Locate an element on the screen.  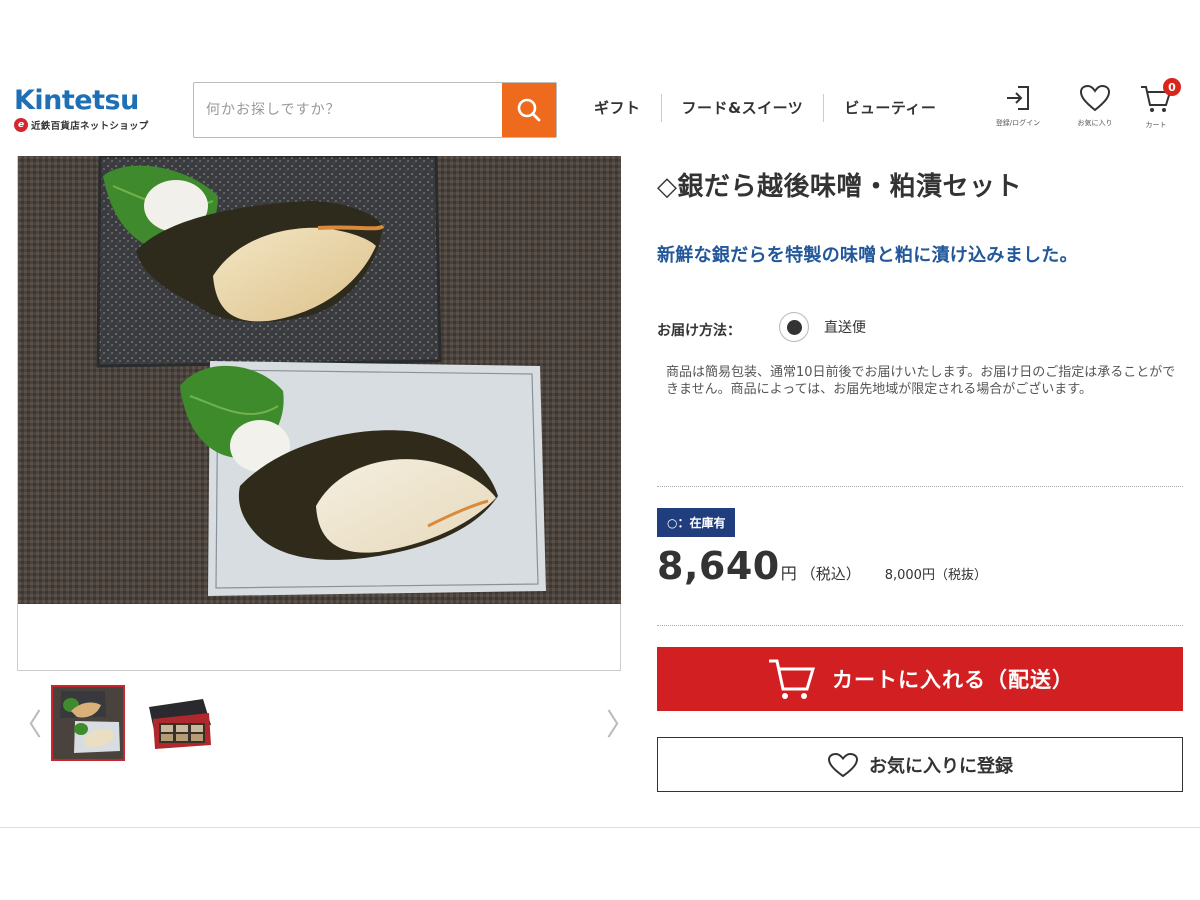
thumbnail-fish-dish is located at coordinates (88, 723).